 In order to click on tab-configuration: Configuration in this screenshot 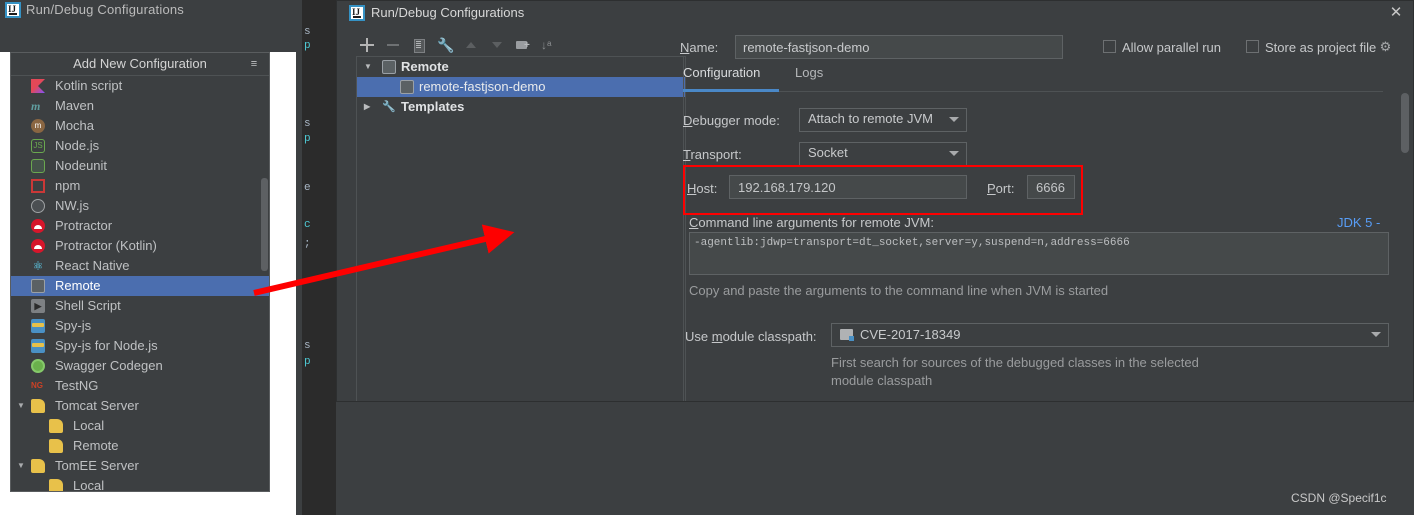, I will do `click(721, 75)`.